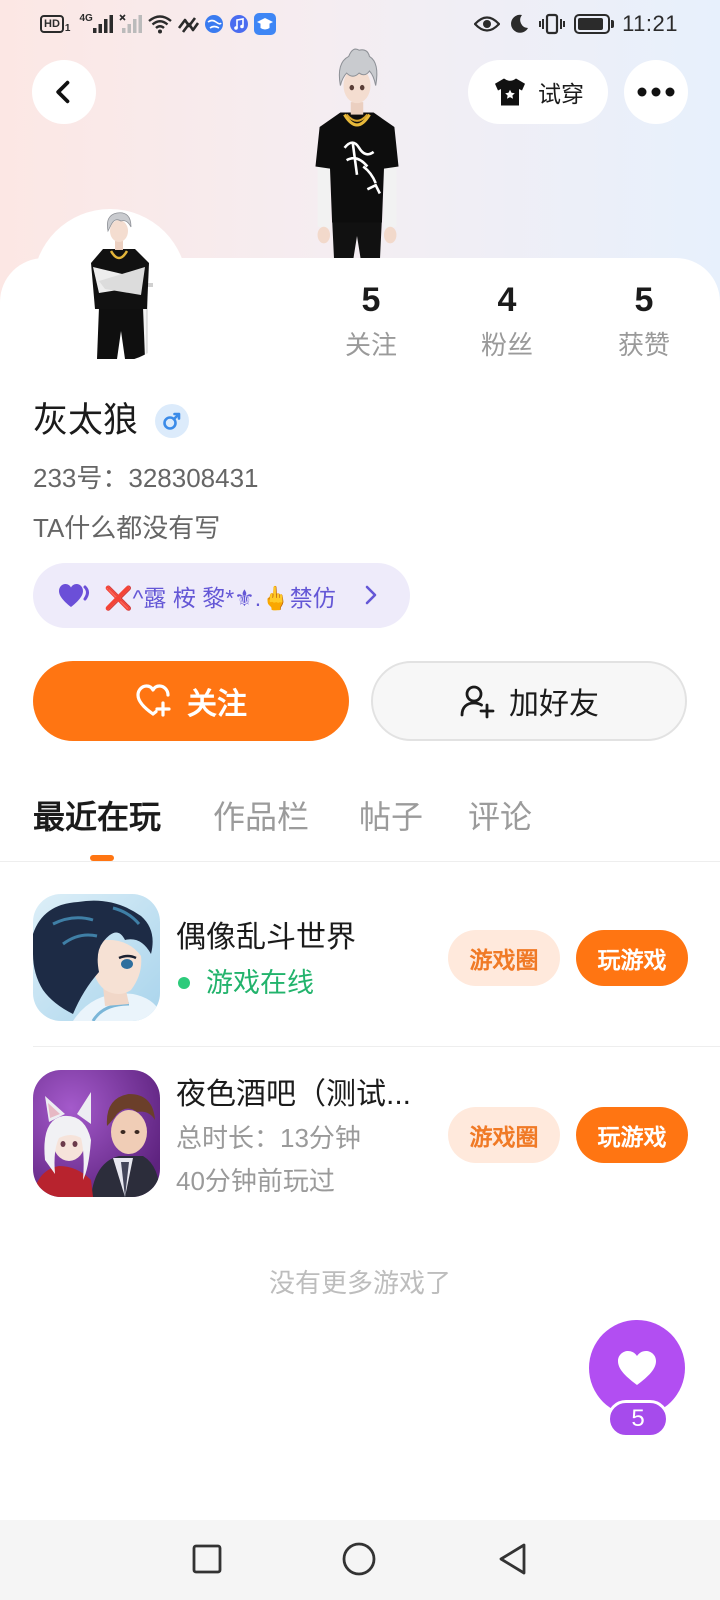  I want to click on browser-icon, so click(213, 24).